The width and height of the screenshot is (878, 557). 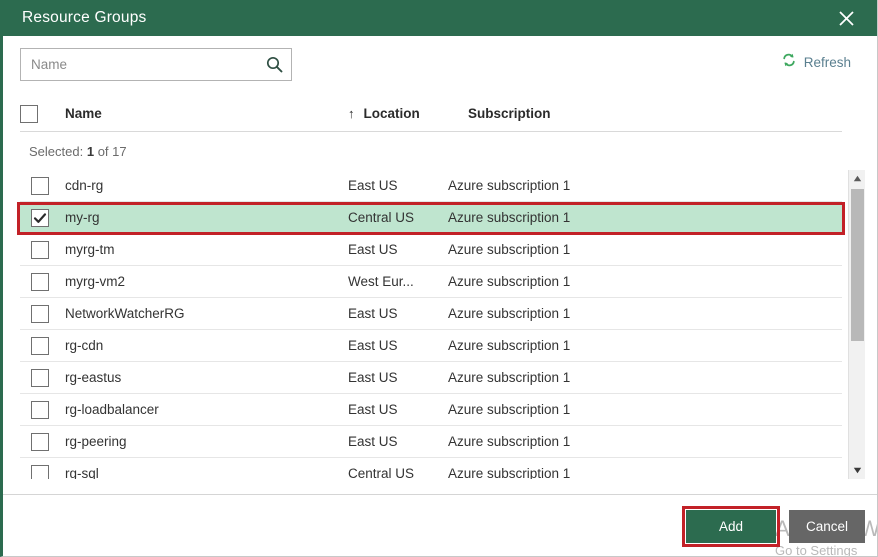 What do you see at coordinates (431, 186) in the screenshot?
I see `table-row: cdn-rg East US Azure subscription 1` at bounding box center [431, 186].